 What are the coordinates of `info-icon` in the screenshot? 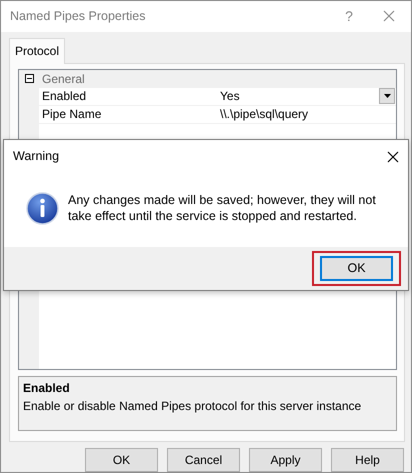 It's located at (42, 208).